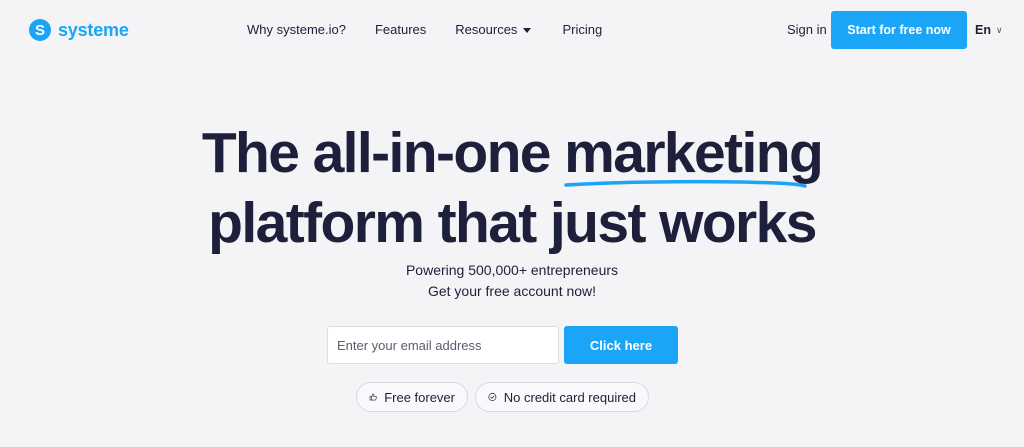 This screenshot has width=1024, height=447. I want to click on click-here-button: Click here, so click(621, 345).